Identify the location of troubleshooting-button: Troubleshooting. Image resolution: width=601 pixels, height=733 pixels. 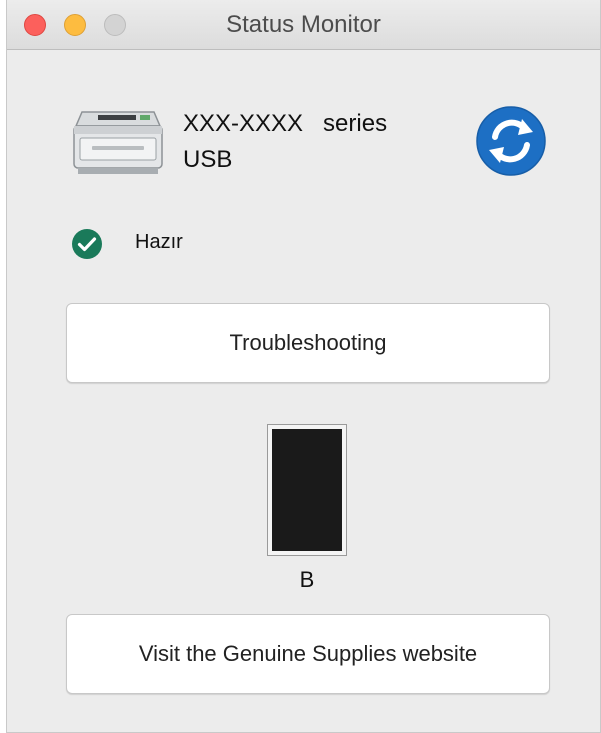
(308, 343).